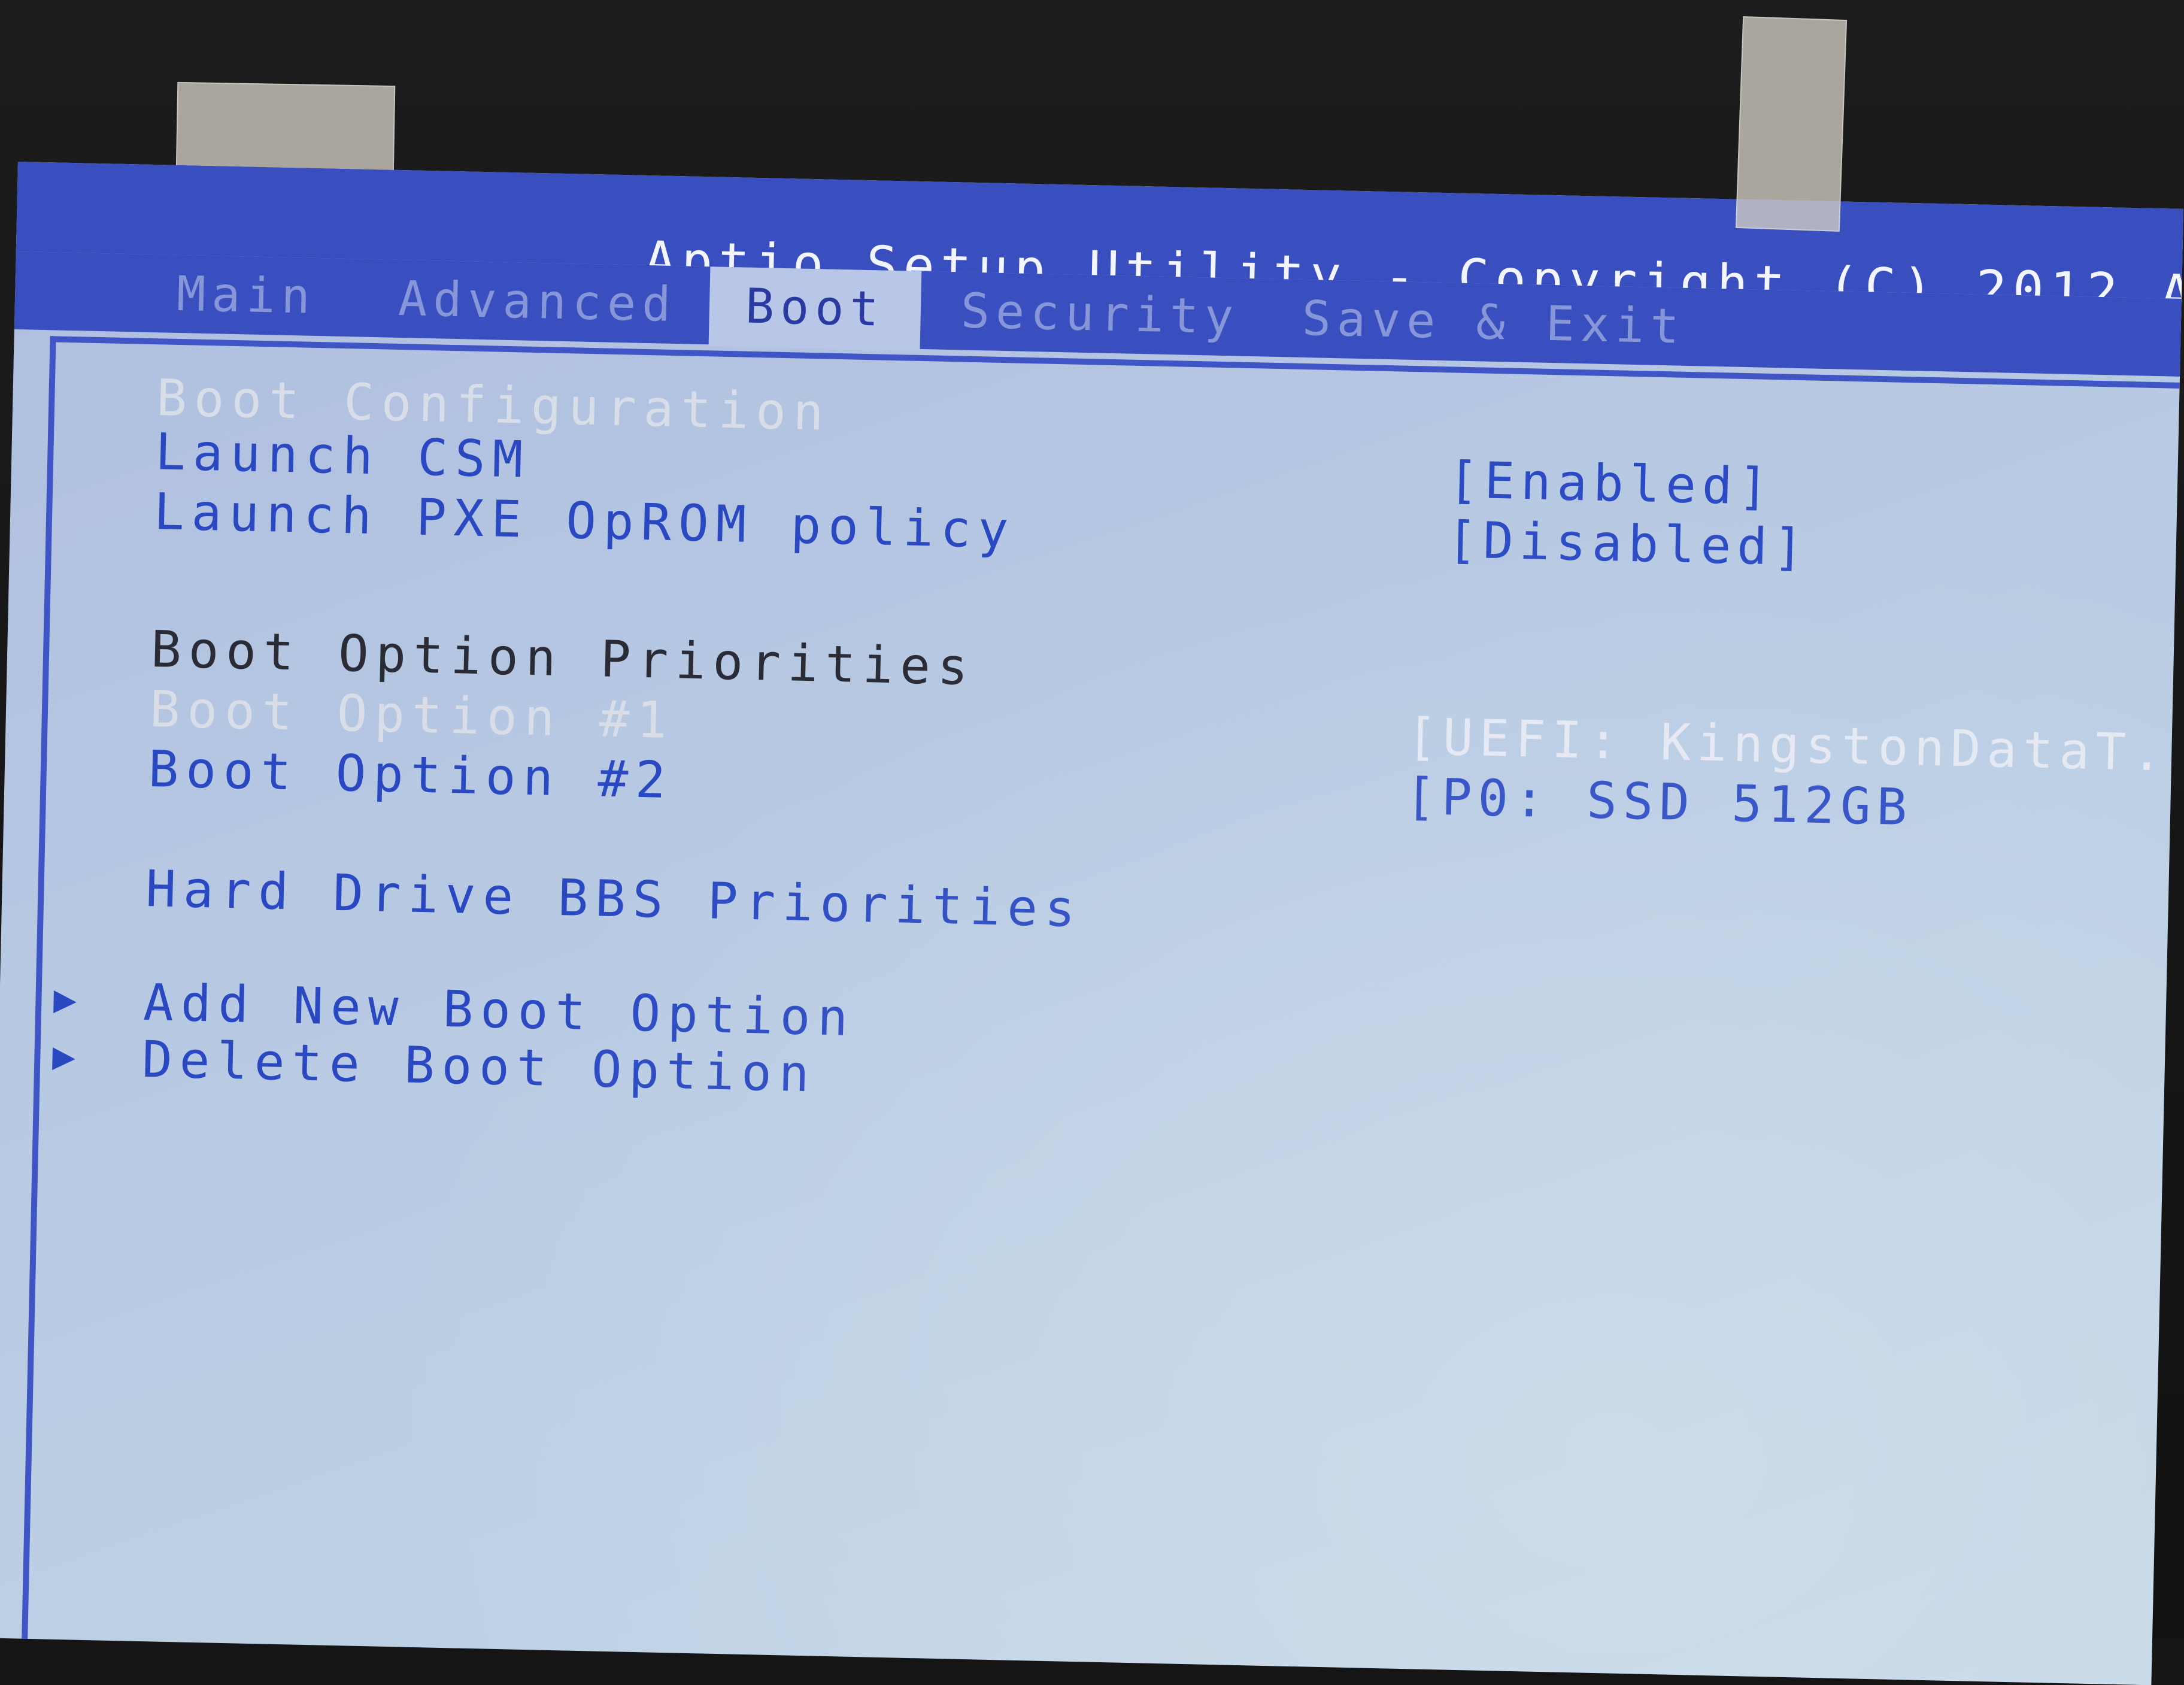 The height and width of the screenshot is (1685, 2184). Describe the element at coordinates (1494, 322) in the screenshot. I see `tab-save-exit: Save & Exit` at that location.